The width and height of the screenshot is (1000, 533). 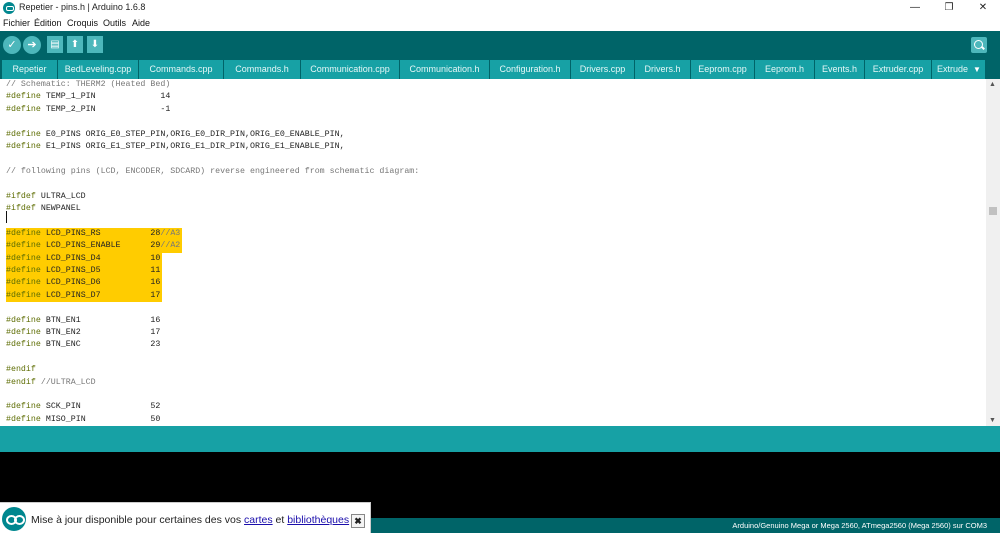 What do you see at coordinates (898, 69) in the screenshot?
I see `tab-extruder-cpp: Extruder.cpp` at bounding box center [898, 69].